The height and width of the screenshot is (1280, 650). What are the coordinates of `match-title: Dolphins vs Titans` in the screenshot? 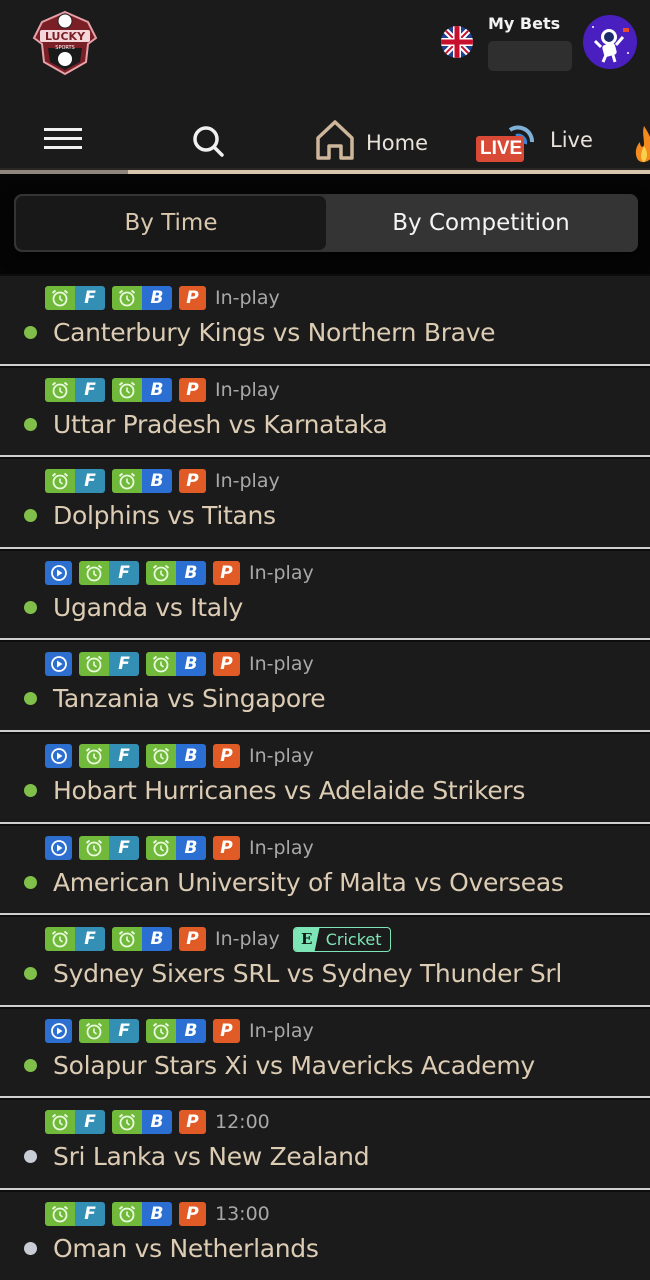 It's located at (150, 515).